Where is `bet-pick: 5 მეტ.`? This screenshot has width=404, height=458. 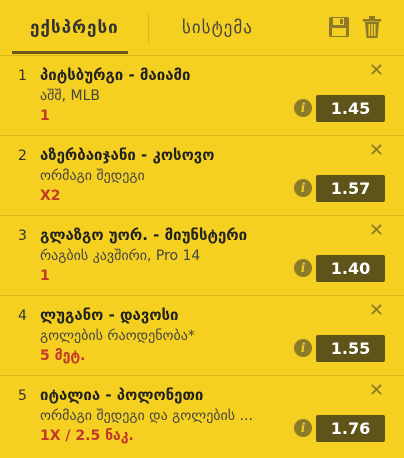 bet-pick: 5 მეტ. is located at coordinates (63, 356).